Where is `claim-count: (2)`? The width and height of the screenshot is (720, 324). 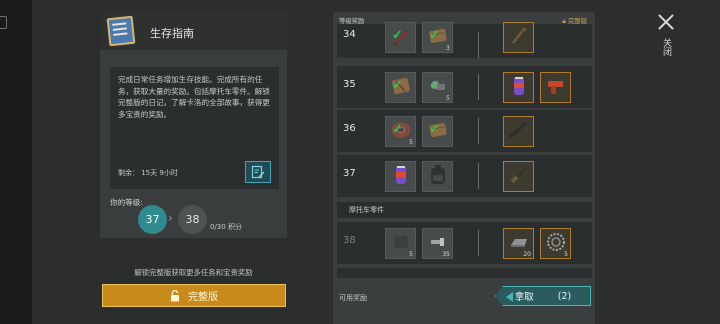 claim-count: (2) is located at coordinates (564, 296).